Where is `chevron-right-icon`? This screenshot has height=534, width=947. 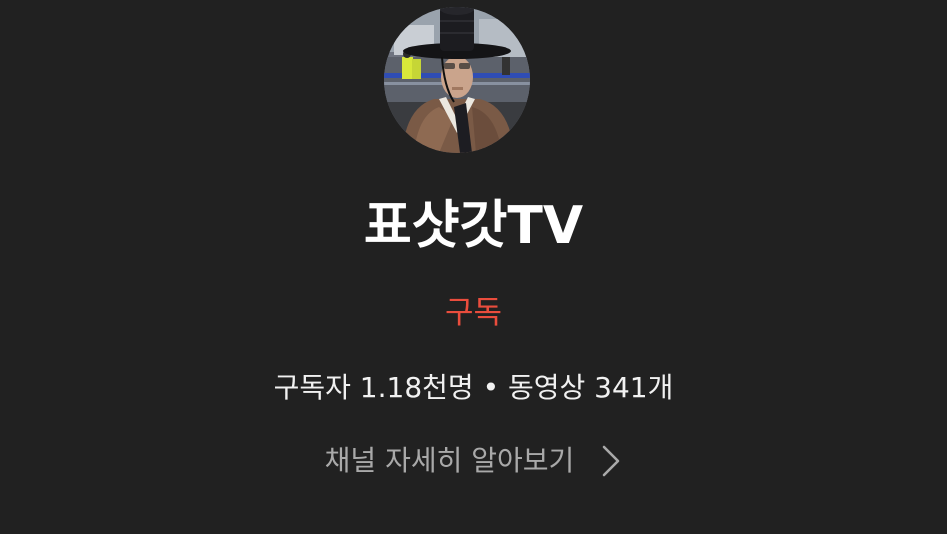
chevron-right-icon is located at coordinates (611, 461).